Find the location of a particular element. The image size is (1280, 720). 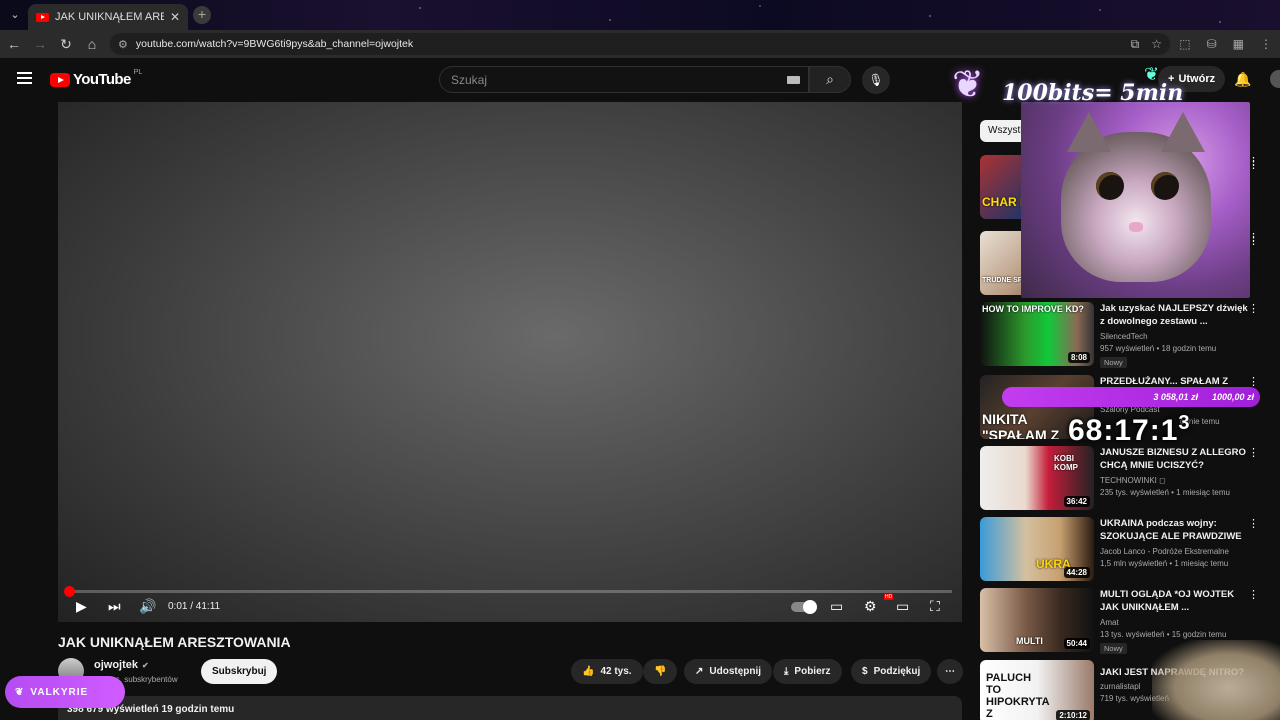

video-thumbnail: MULTI 50:44 is located at coordinates (1037, 620).